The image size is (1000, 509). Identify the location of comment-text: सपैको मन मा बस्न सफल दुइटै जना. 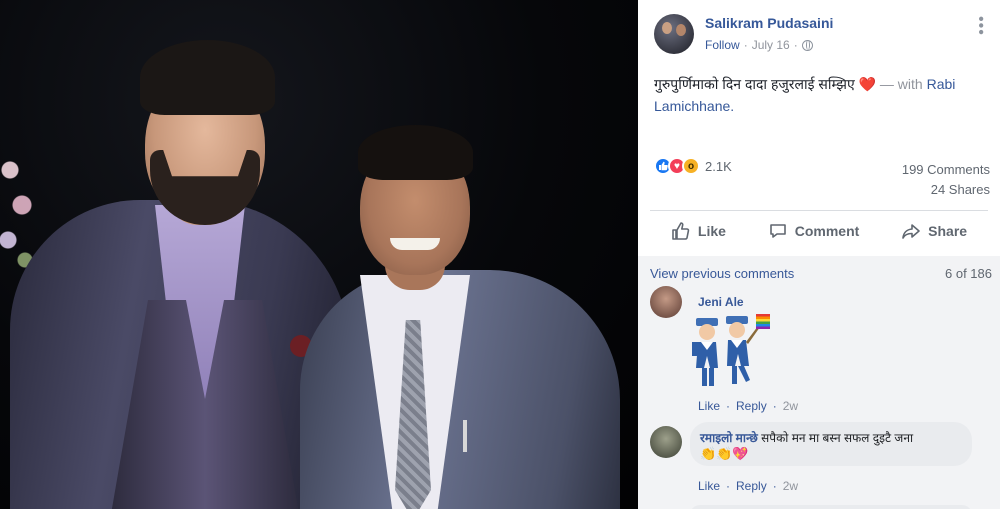
(837, 438).